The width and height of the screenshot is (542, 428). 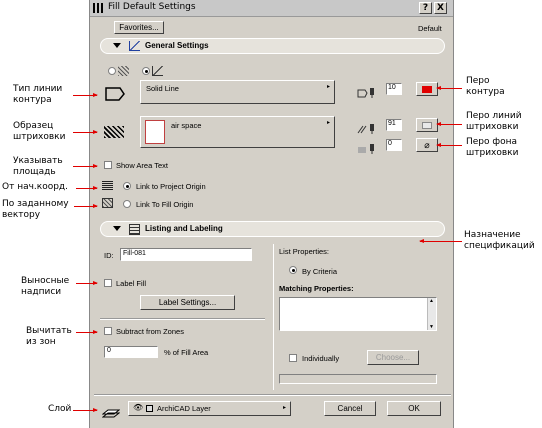 What do you see at coordinates (155, 132) in the screenshot?
I see `fill-preview` at bounding box center [155, 132].